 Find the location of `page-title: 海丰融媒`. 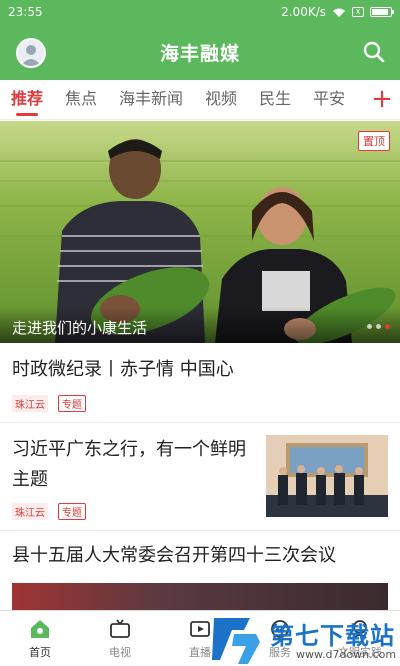

page-title: 海丰融媒 is located at coordinates (199, 53).